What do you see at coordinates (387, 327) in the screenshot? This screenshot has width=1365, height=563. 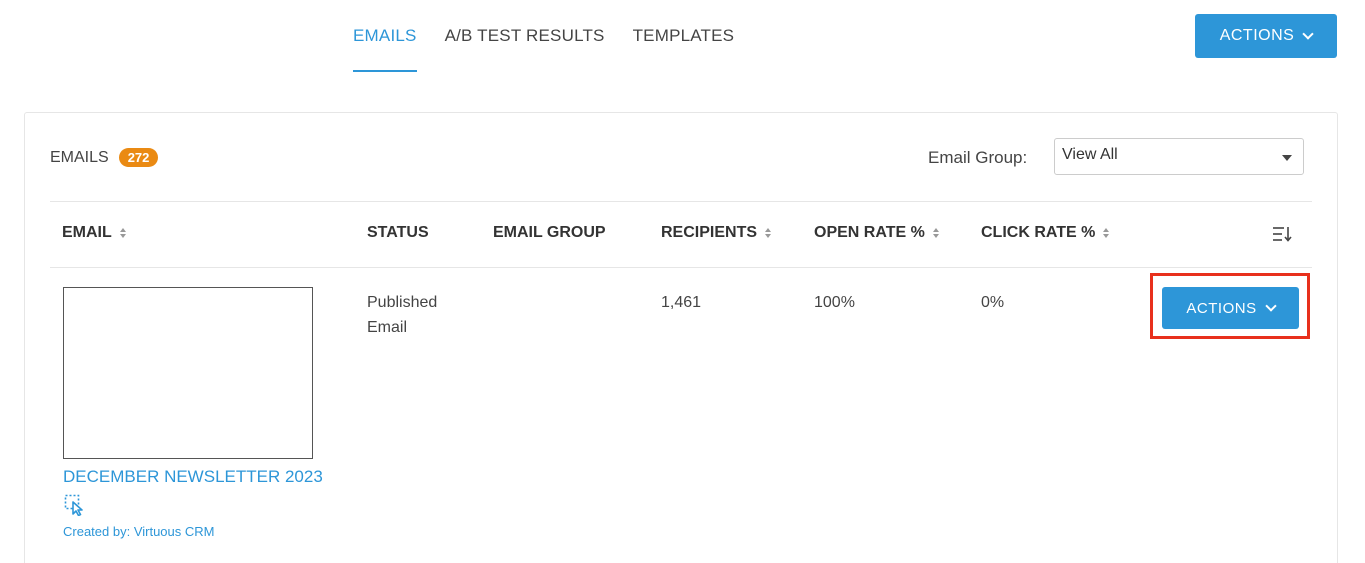 I see `status-line-2: Email` at bounding box center [387, 327].